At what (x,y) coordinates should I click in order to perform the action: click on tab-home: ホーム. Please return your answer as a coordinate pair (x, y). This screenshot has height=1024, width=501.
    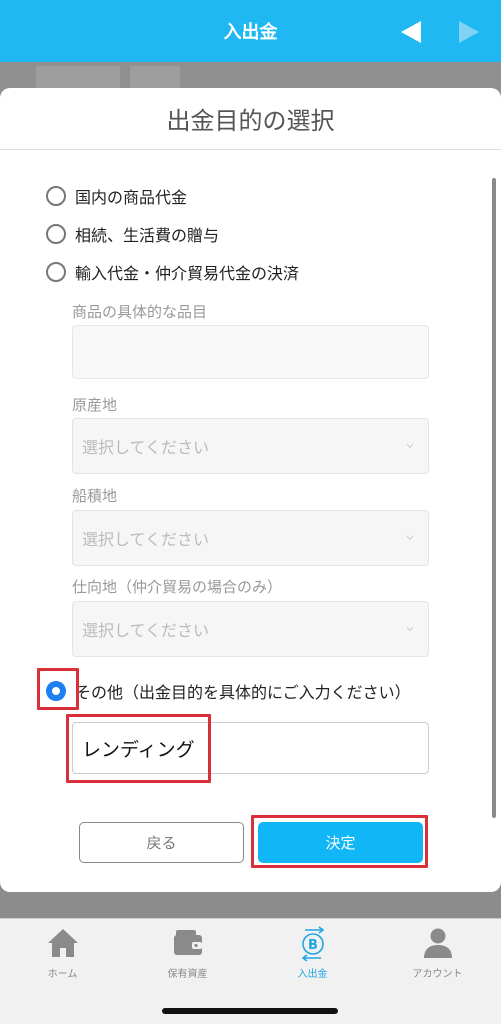
    Looking at the image, I should click on (62, 955).